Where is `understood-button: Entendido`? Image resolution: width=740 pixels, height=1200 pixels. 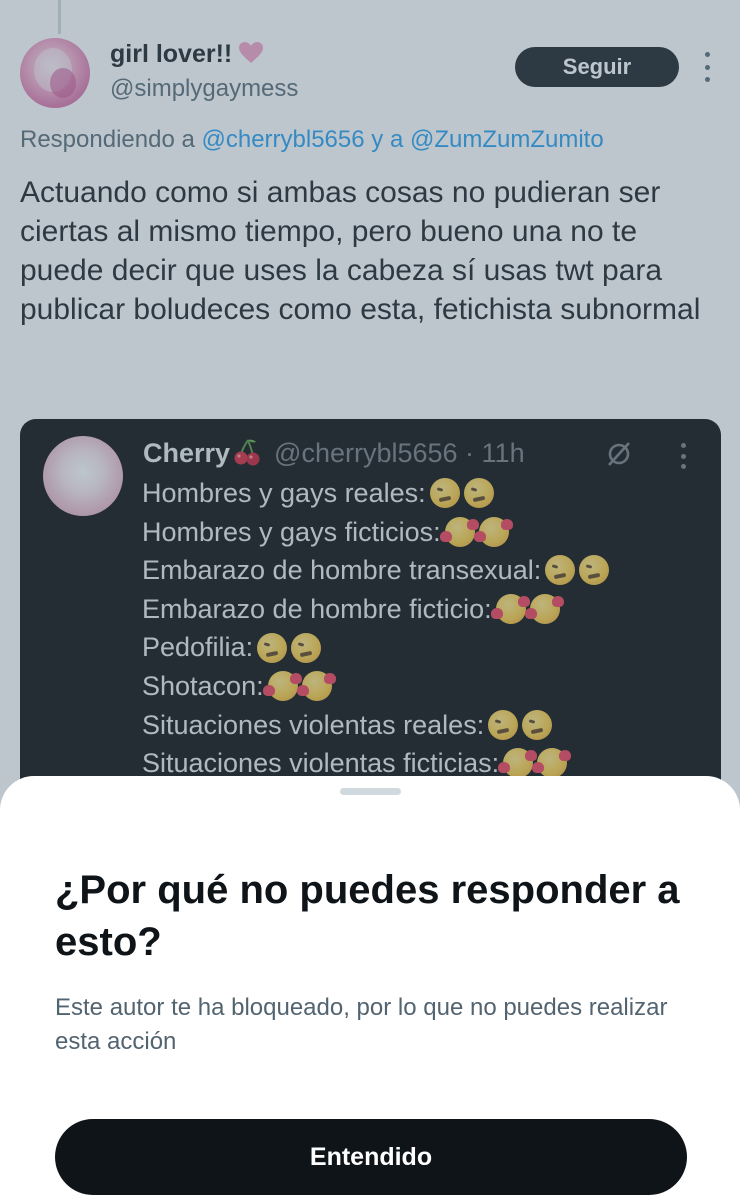
understood-button: Entendido is located at coordinates (371, 1157).